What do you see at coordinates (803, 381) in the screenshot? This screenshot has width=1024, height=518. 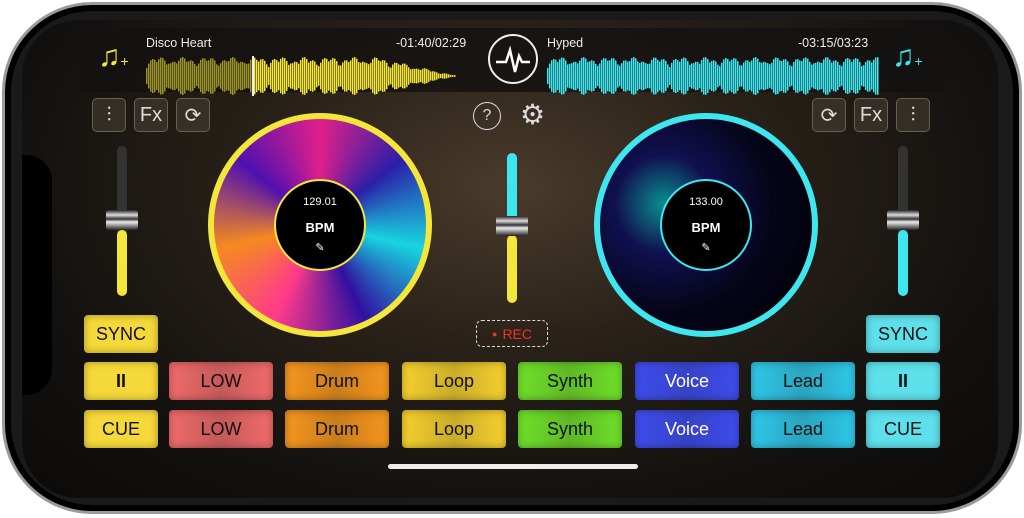 I see `sample-pad-lead-1: Lead` at bounding box center [803, 381].